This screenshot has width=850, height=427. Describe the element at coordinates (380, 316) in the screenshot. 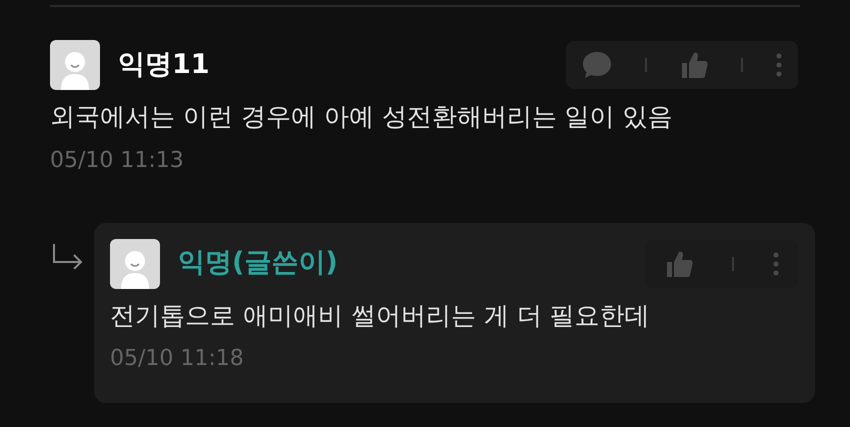

I see `comment-text: 전기톱으로 애미애비 썰어버리는 게 더 필요한데` at that location.